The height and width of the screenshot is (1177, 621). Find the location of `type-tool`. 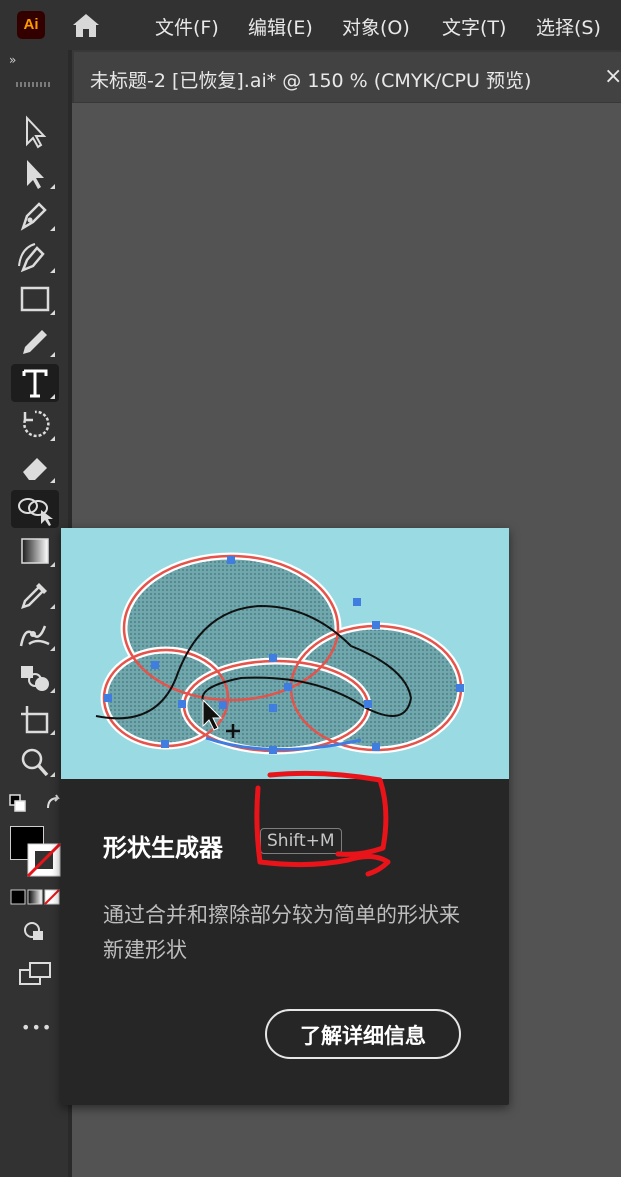

type-tool is located at coordinates (35, 383).